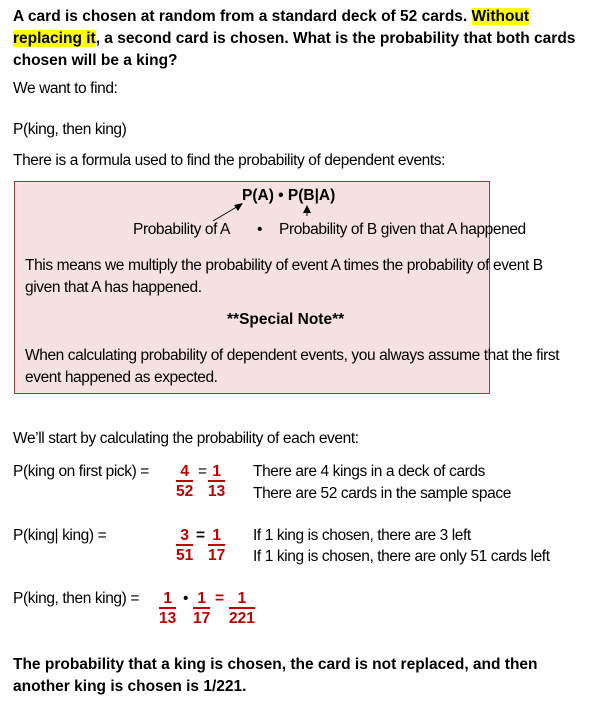 This screenshot has height=721, width=604. I want to click on step3-fraction-2: 1 17, so click(202, 609).